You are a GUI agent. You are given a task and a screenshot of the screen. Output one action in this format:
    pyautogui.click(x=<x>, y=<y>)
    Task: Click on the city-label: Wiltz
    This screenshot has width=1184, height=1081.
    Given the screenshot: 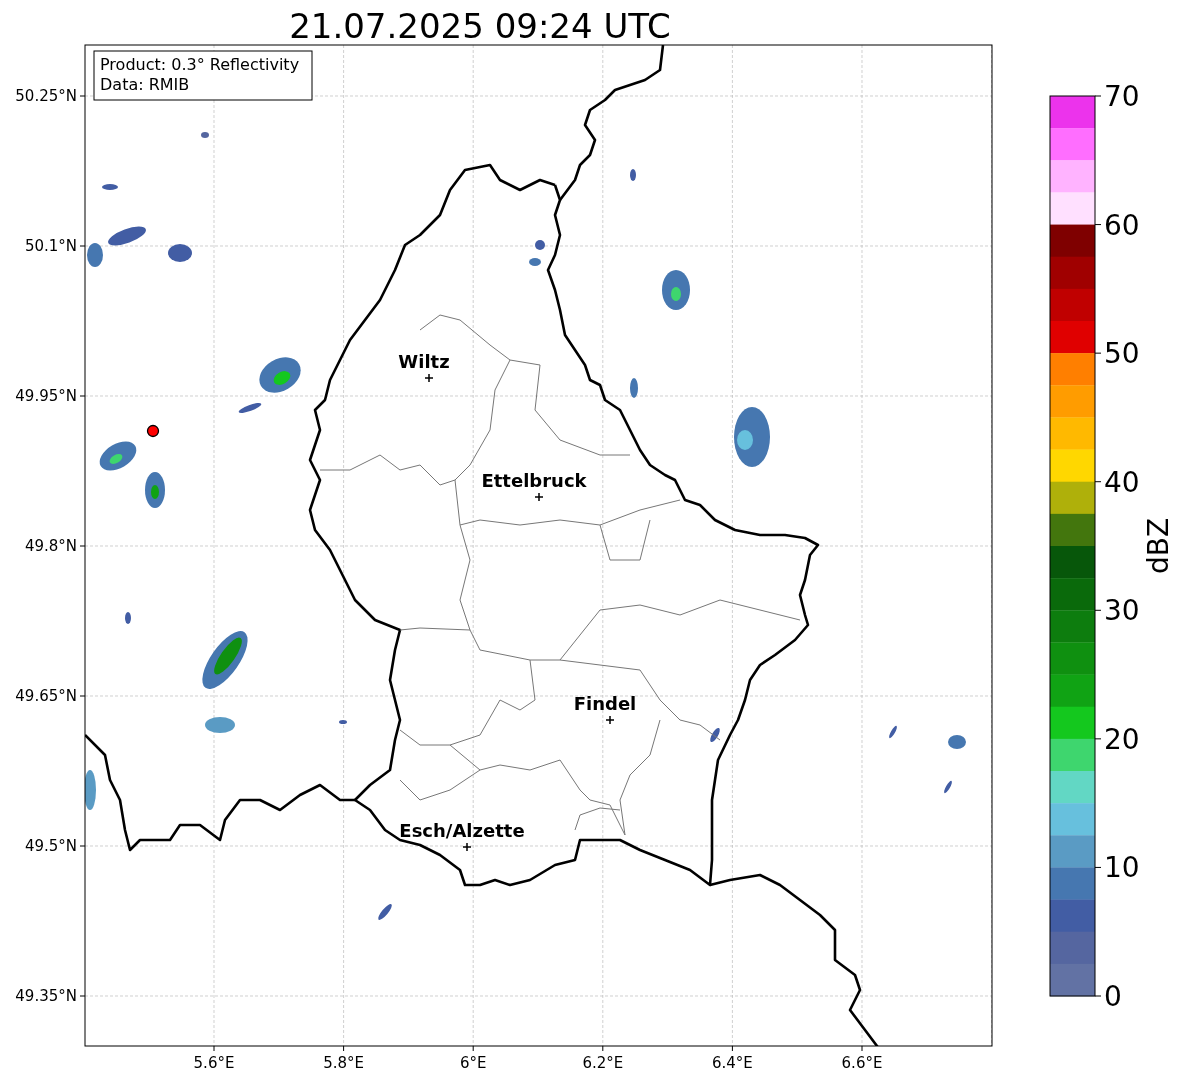 What is the action you would take?
    pyautogui.click(x=424, y=361)
    